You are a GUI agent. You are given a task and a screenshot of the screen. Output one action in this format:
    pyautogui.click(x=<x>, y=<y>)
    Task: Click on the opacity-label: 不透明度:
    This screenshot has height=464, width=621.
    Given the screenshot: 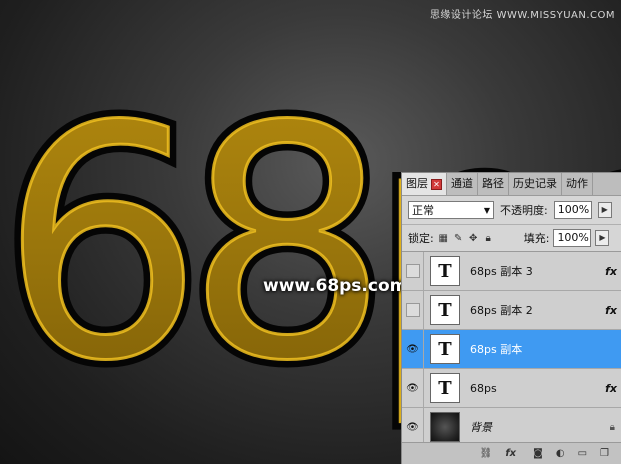 What is the action you would take?
    pyautogui.click(x=524, y=210)
    